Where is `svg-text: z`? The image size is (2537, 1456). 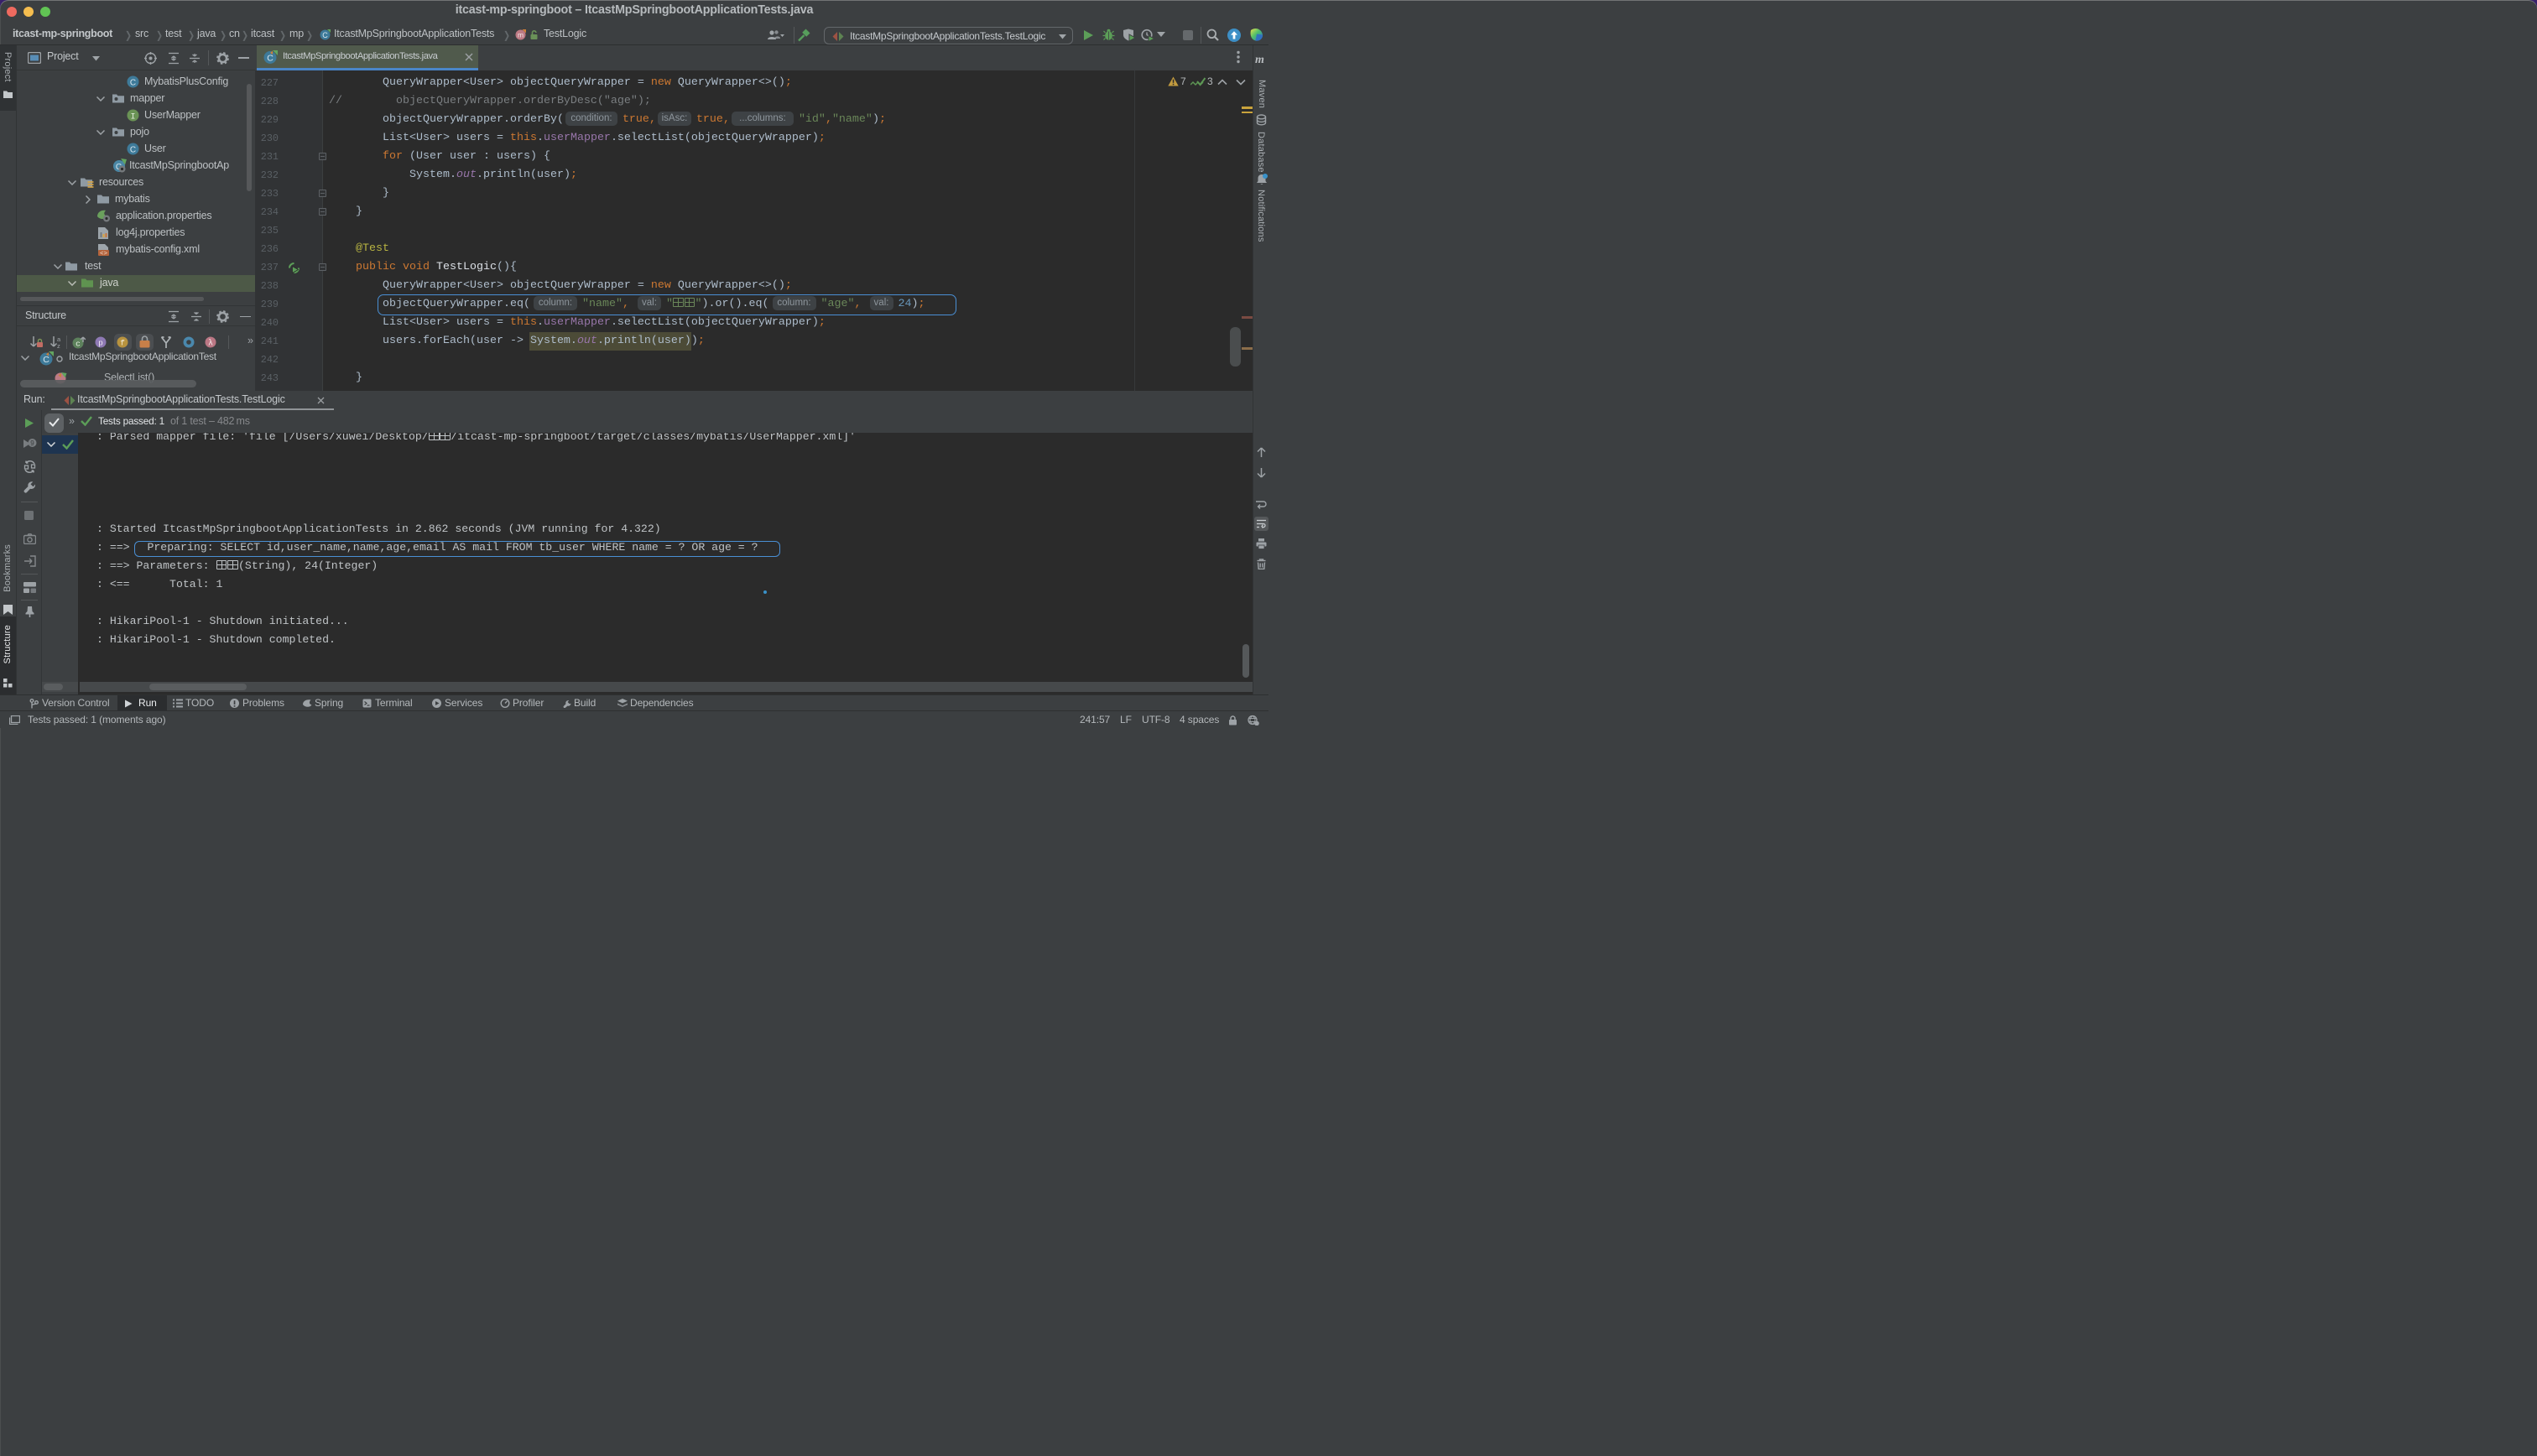
svg-text: z is located at coordinates (58, 345).